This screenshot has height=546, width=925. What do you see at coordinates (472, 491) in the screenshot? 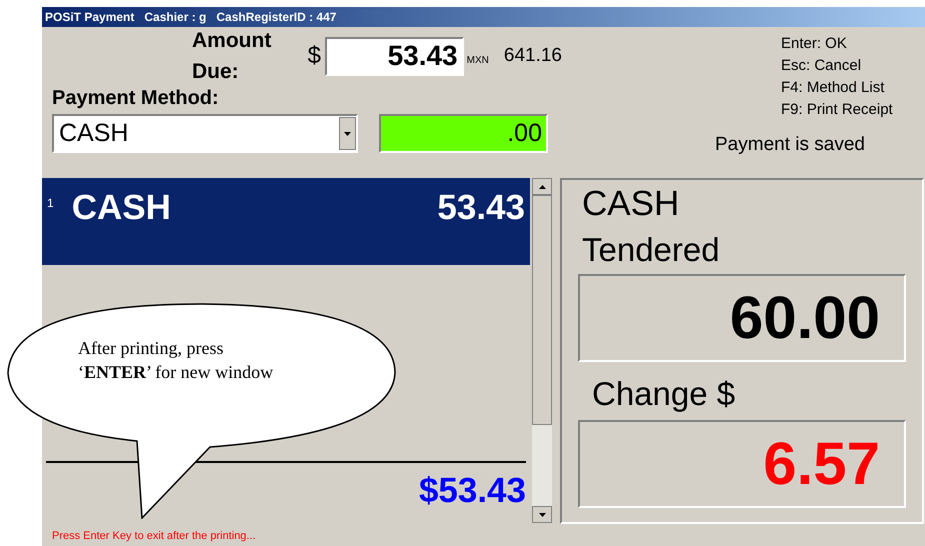
I see `total-amount: $53.43` at bounding box center [472, 491].